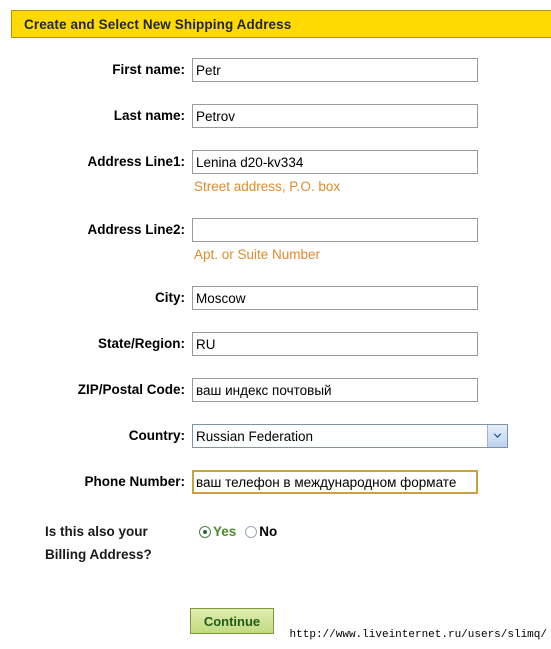  I want to click on form-row: ZIP/Postal Code:, so click(275, 401).